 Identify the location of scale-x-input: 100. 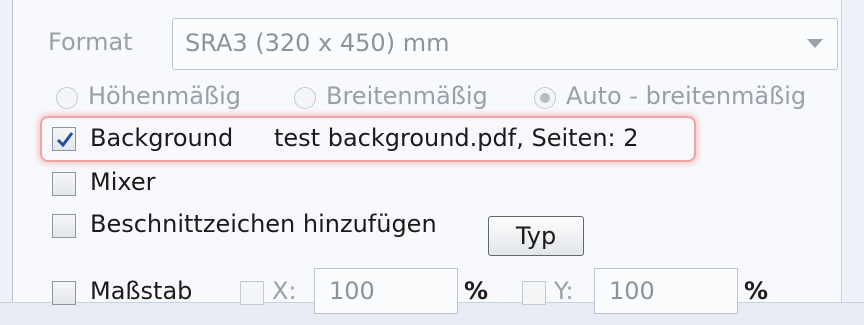
(386, 291).